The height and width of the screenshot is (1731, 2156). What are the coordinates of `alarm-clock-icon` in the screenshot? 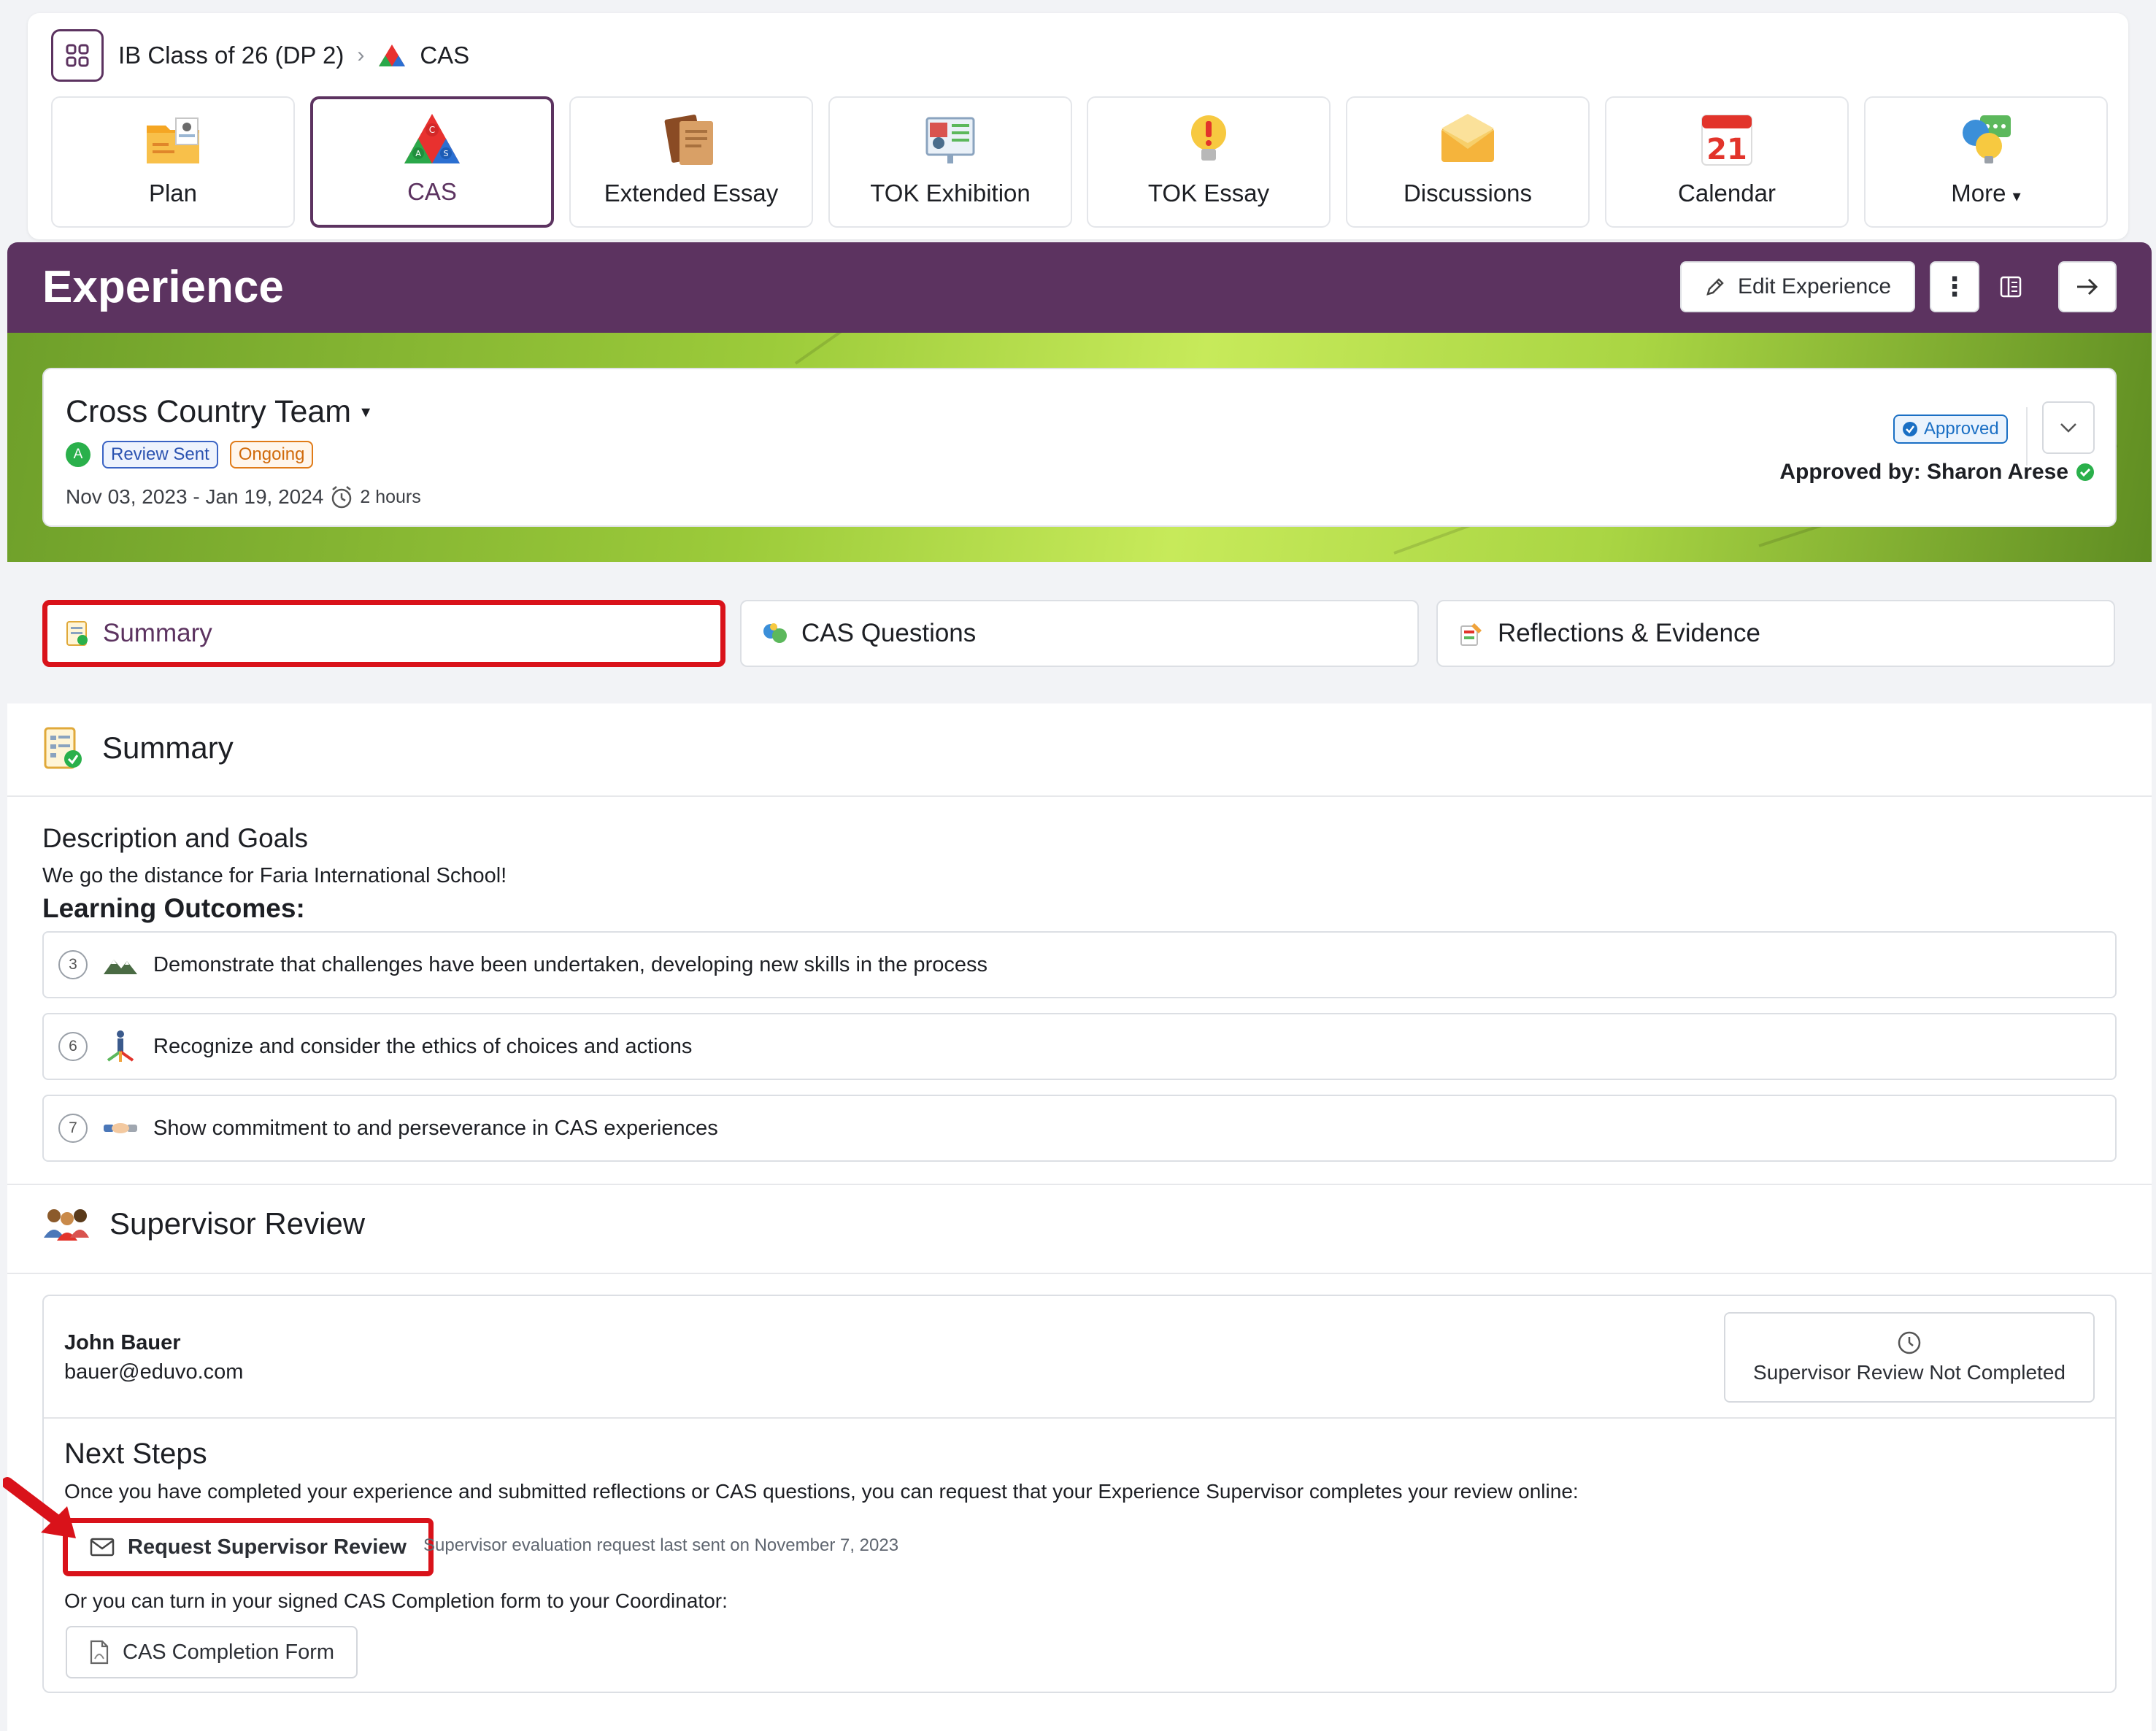 It's located at (342, 497).